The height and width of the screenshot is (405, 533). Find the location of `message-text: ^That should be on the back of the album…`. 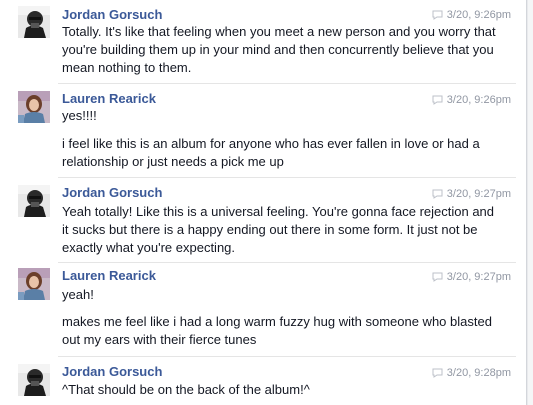

message-text: ^That should be on the back of the album… is located at coordinates (186, 389).